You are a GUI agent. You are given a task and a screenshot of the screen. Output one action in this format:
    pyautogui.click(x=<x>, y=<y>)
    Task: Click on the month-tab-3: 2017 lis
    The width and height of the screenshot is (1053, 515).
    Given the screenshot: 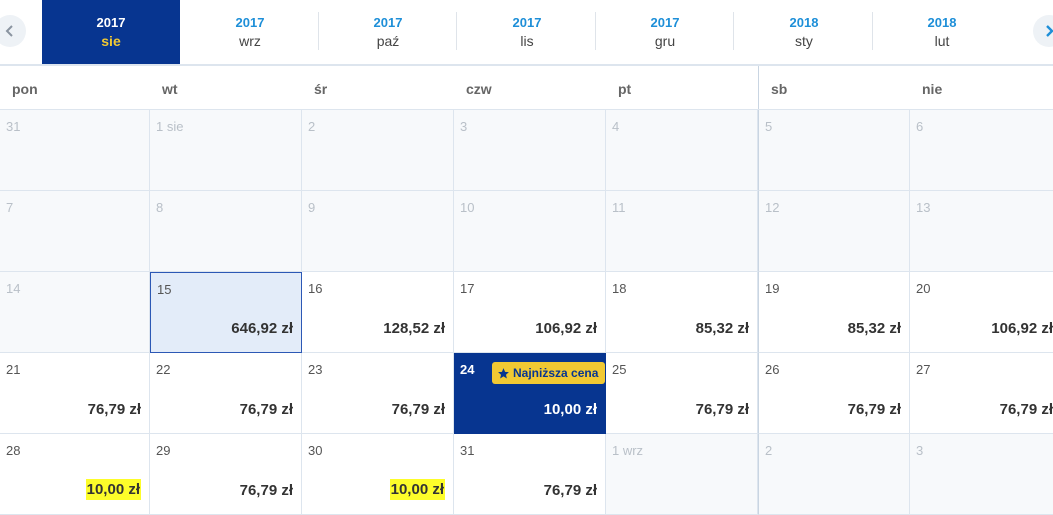 What is the action you would take?
    pyautogui.click(x=527, y=32)
    